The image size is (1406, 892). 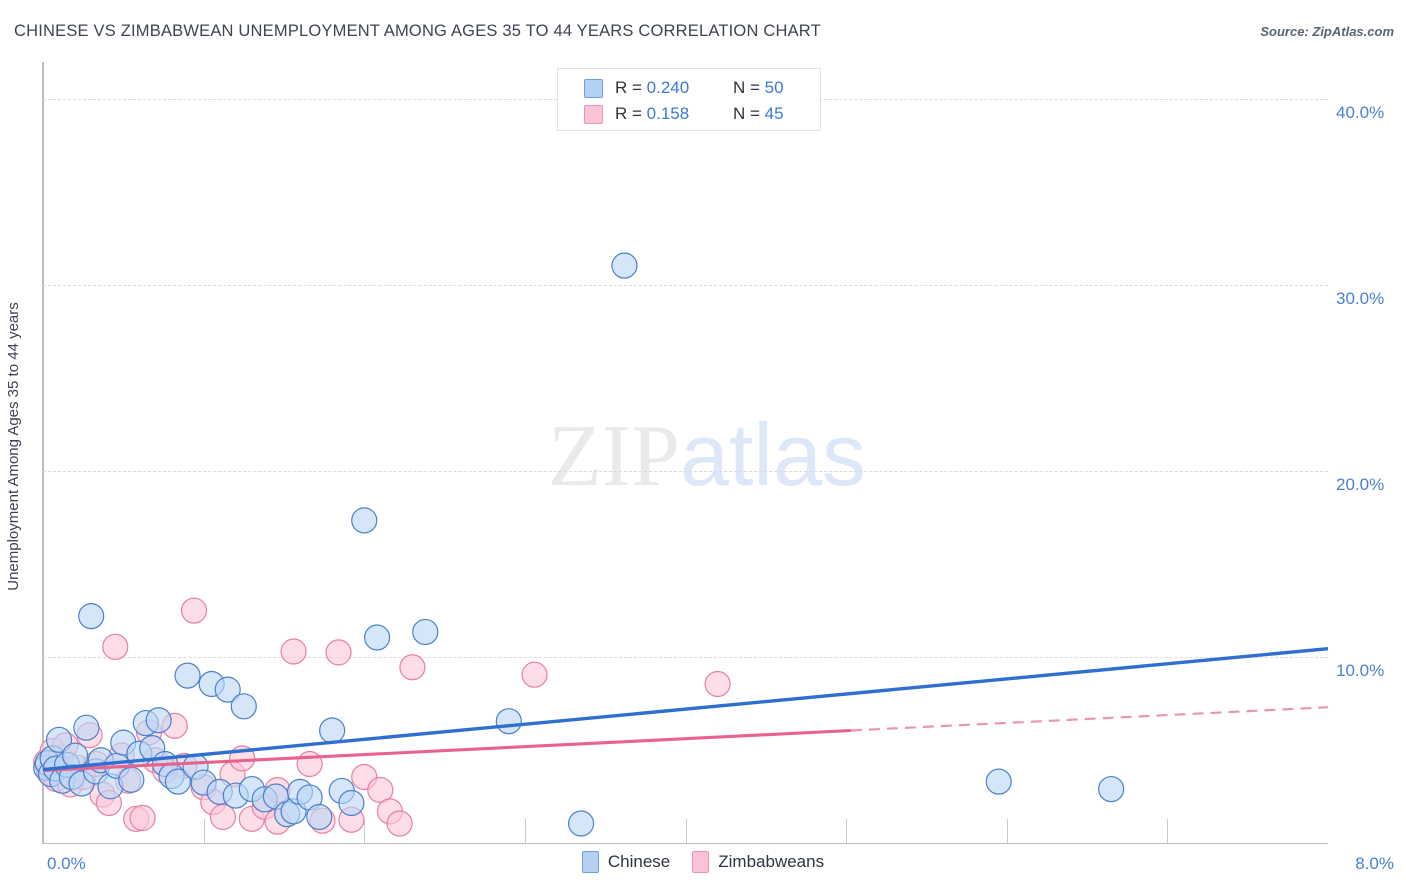 I want to click on legend-item-zimbabweans: Zimbabweans, so click(x=758, y=862).